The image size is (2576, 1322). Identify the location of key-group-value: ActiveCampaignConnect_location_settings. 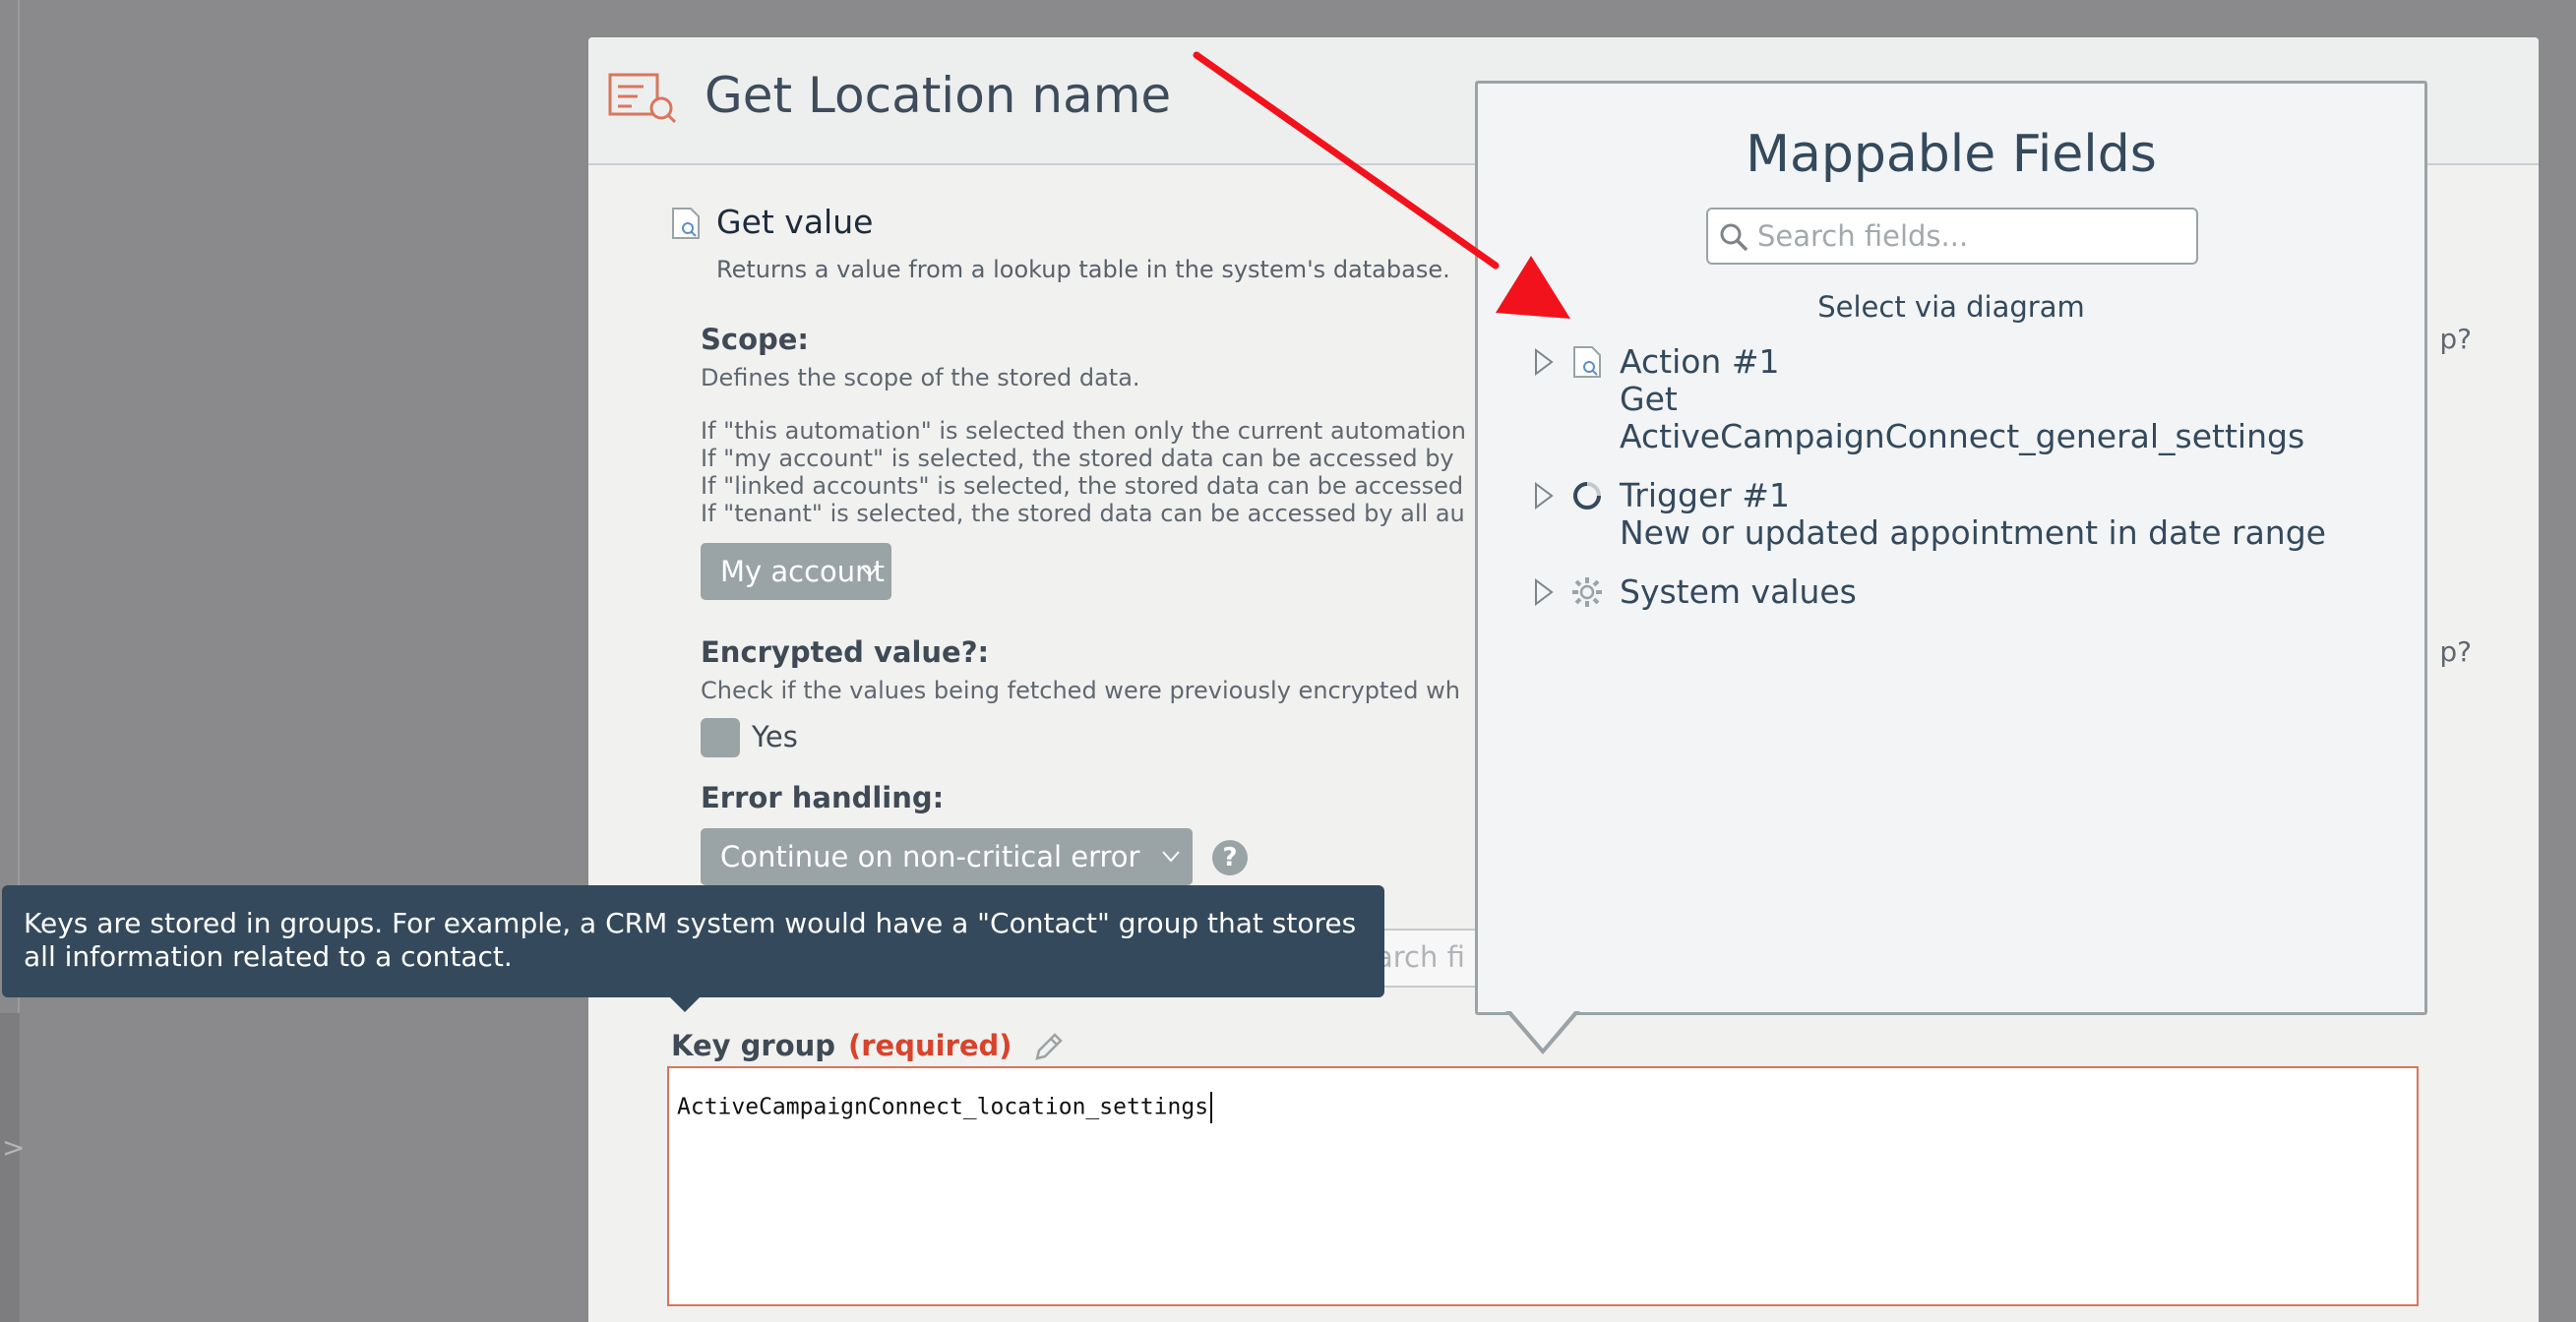
(945, 1107).